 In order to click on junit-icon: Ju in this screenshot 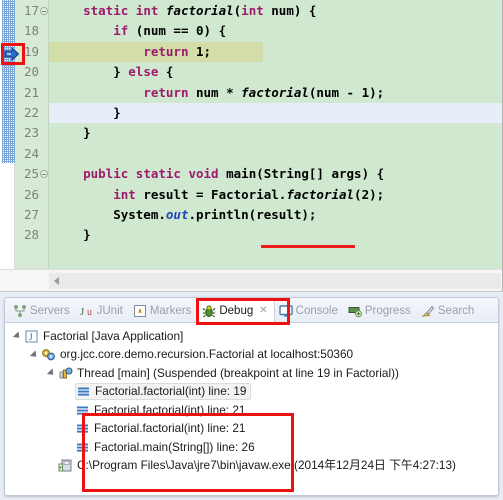, I will do `click(87, 311)`.